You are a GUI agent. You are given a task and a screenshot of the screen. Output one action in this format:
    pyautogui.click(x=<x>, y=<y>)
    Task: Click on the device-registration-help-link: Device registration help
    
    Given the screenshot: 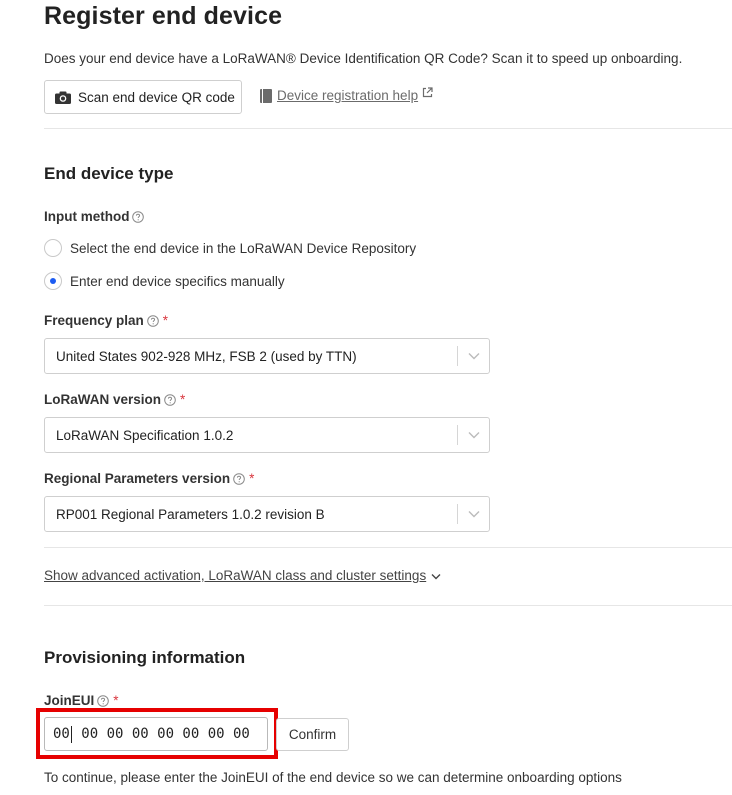 What is the action you would take?
    pyautogui.click(x=346, y=95)
    